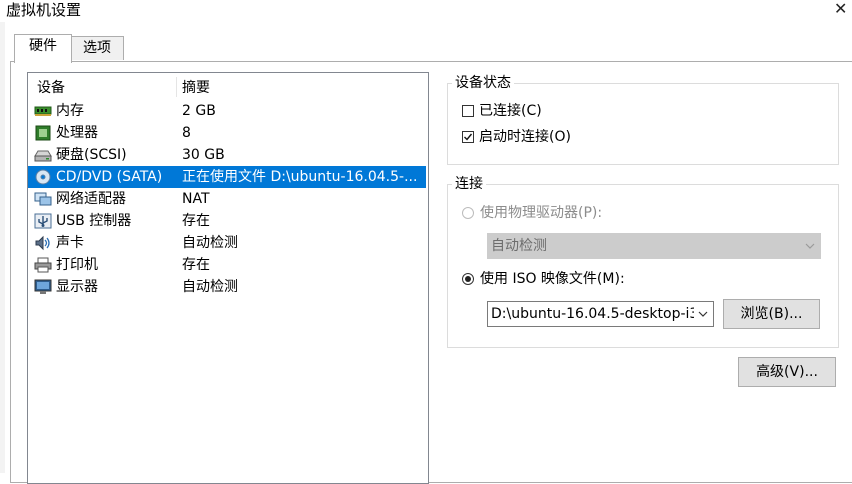  What do you see at coordinates (525, 137) in the screenshot?
I see `connect-at-power-on-label: 启动时连接(O)` at bounding box center [525, 137].